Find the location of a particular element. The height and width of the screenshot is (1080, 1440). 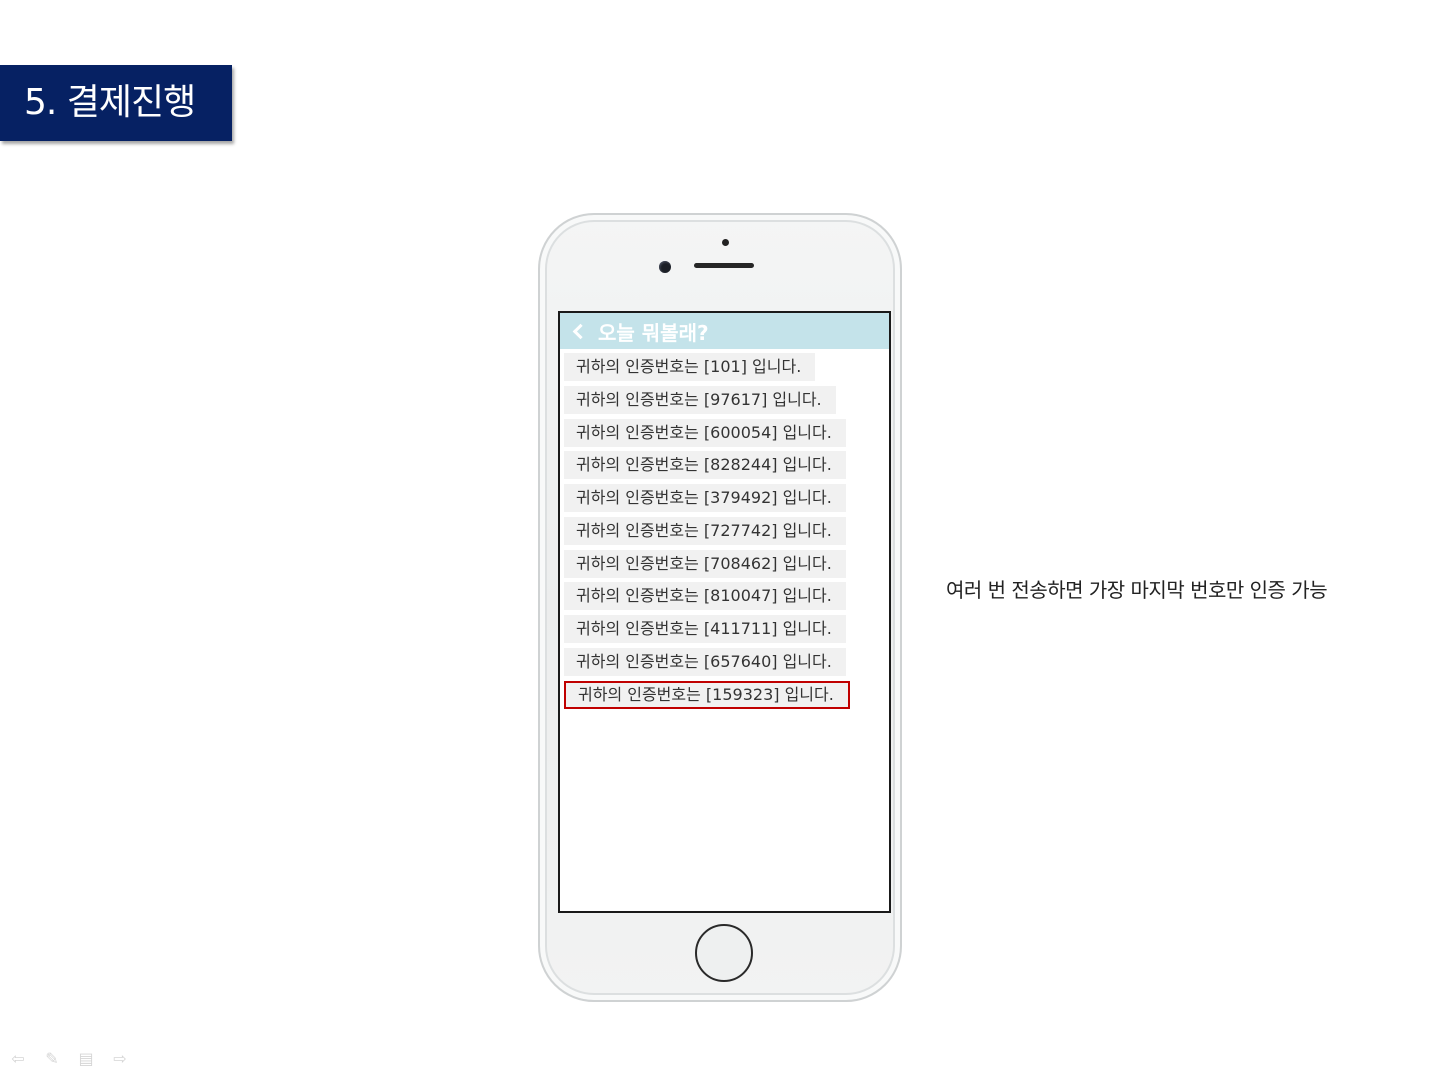

home-button is located at coordinates (724, 953).